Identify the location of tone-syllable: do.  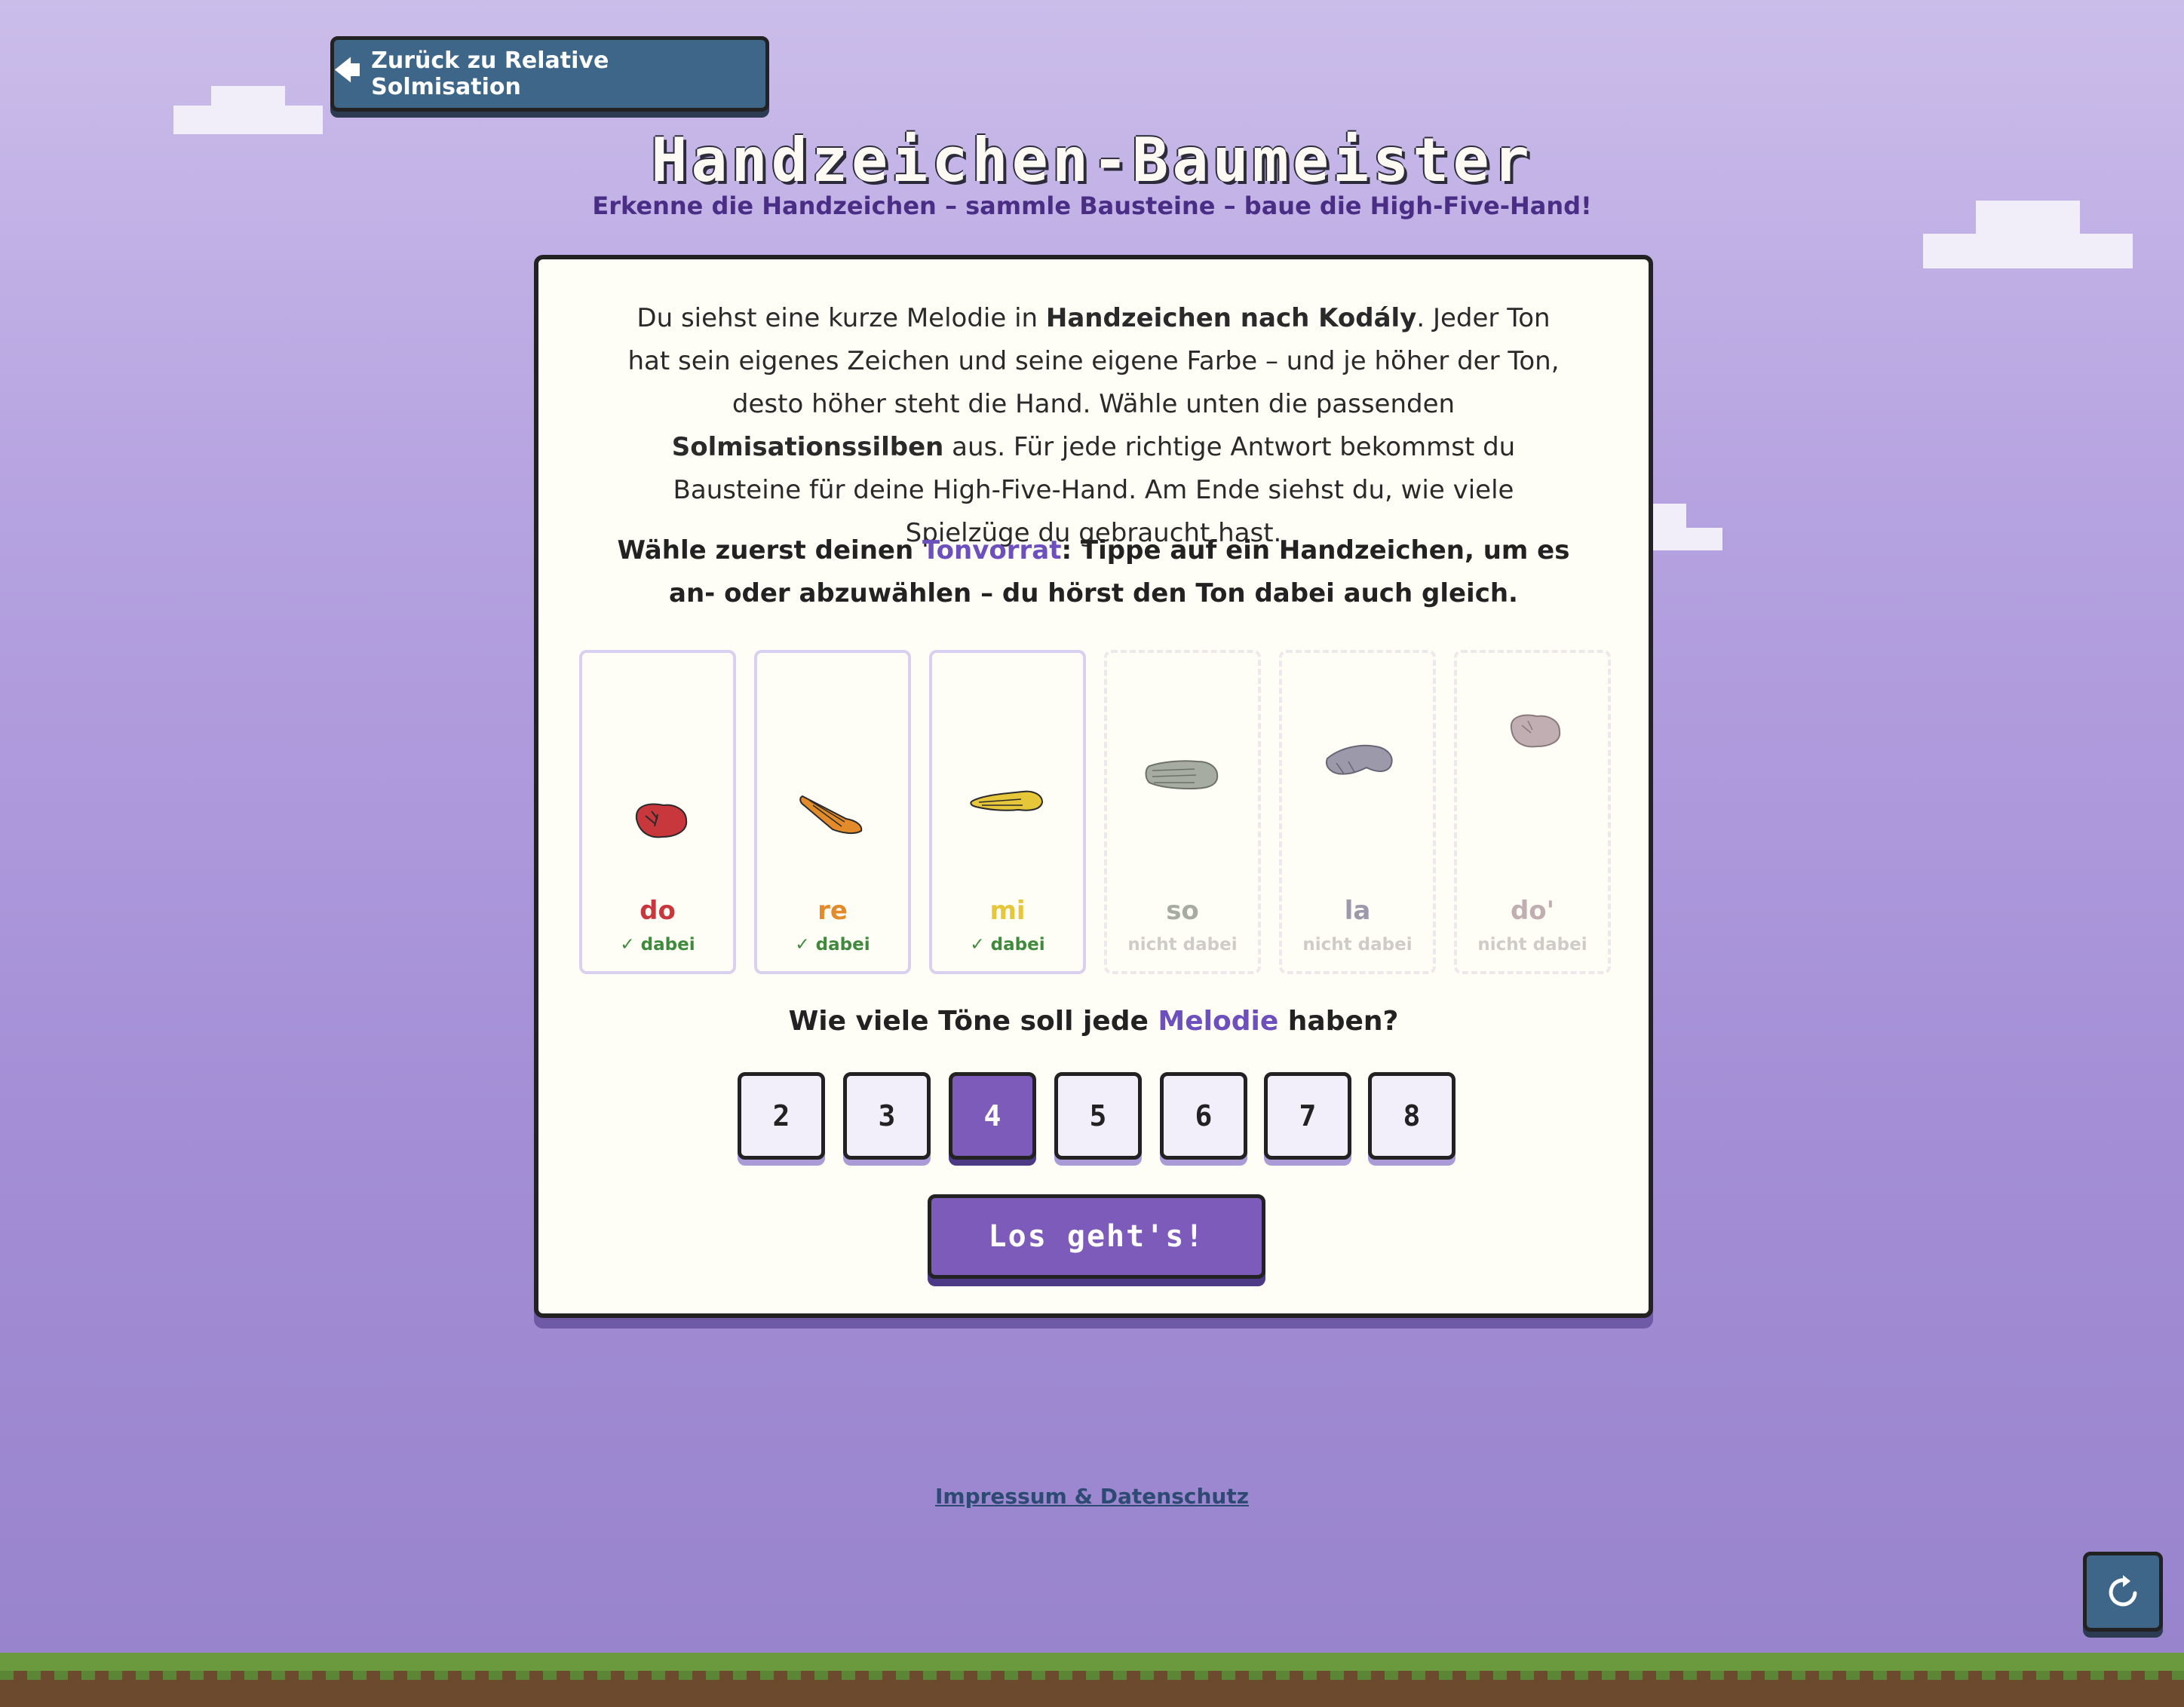
(658, 911).